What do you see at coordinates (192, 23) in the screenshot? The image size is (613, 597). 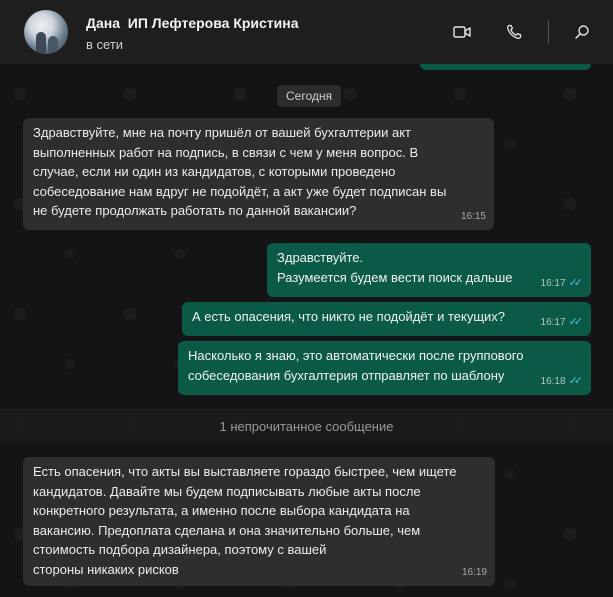 I see `contact-name: Дана ИП Лефтерова Кристина` at bounding box center [192, 23].